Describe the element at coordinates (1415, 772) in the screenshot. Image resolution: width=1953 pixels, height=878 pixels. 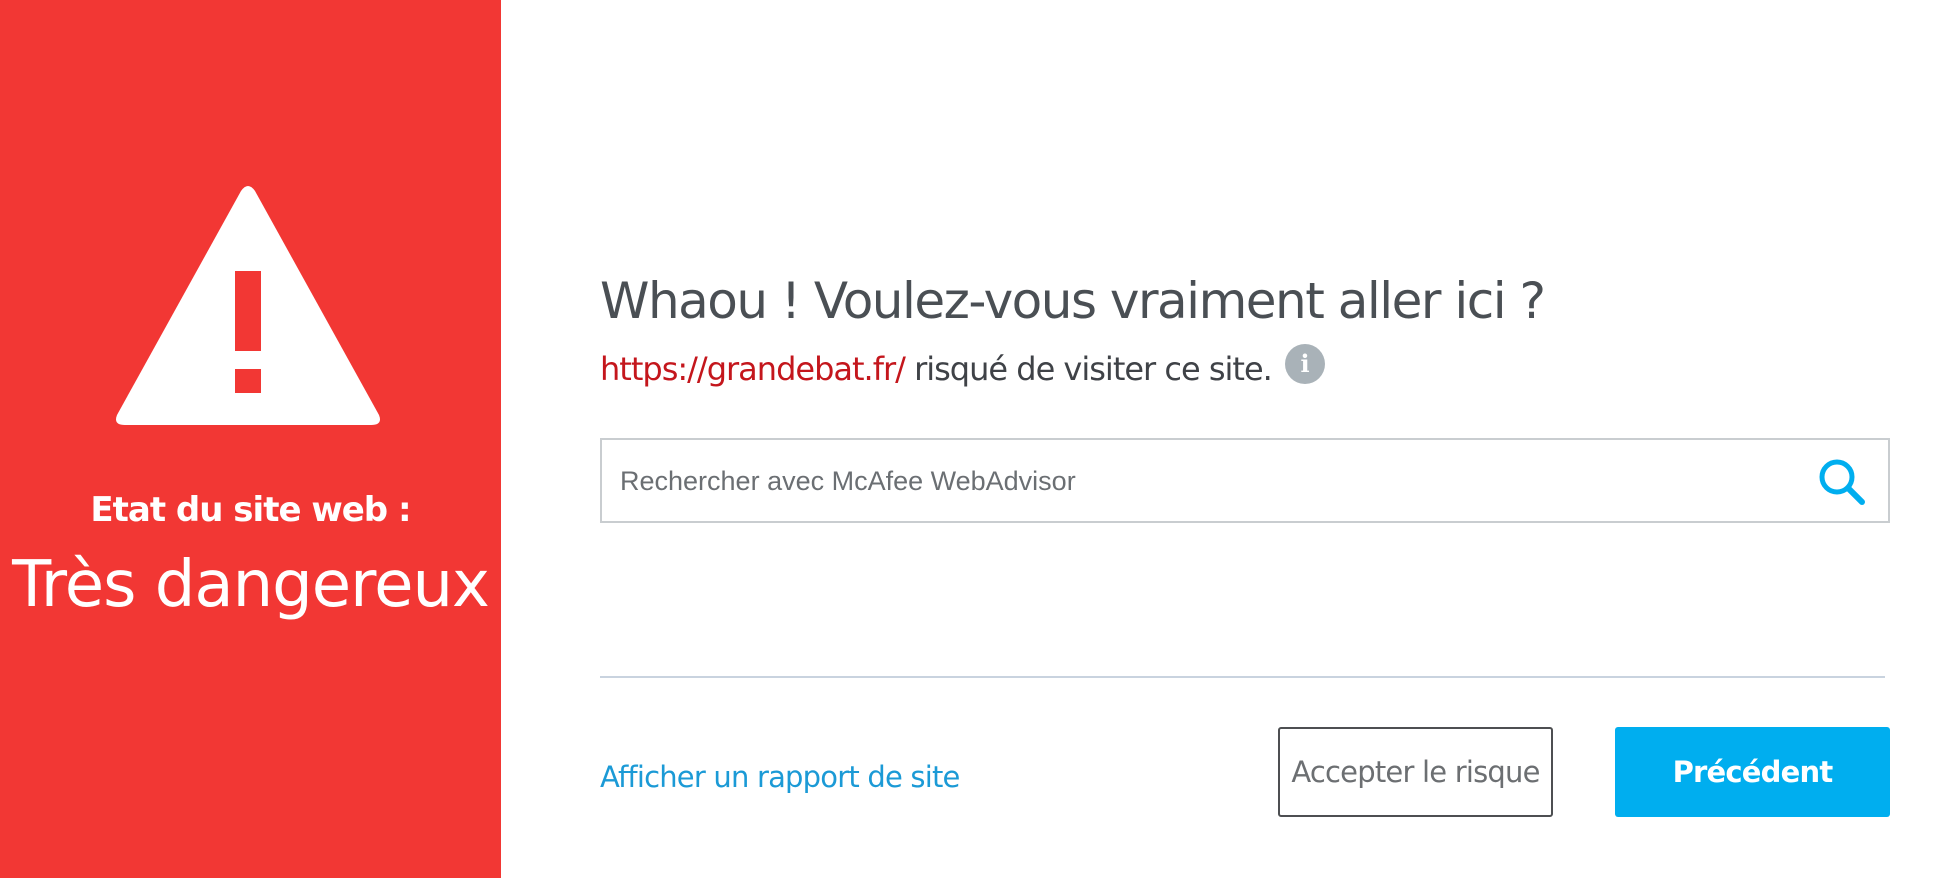
I see `accept-risk-button: Accepter le risque` at that location.